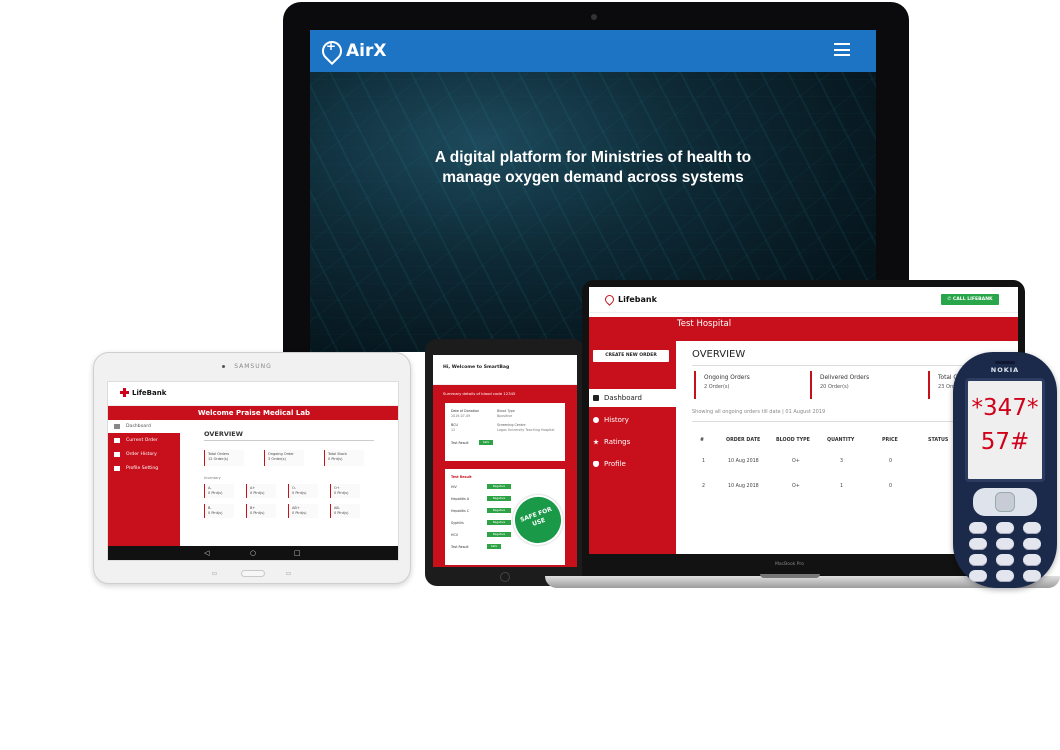  I want to click on android-nav-bar: ◁ ○ □, so click(253, 553).